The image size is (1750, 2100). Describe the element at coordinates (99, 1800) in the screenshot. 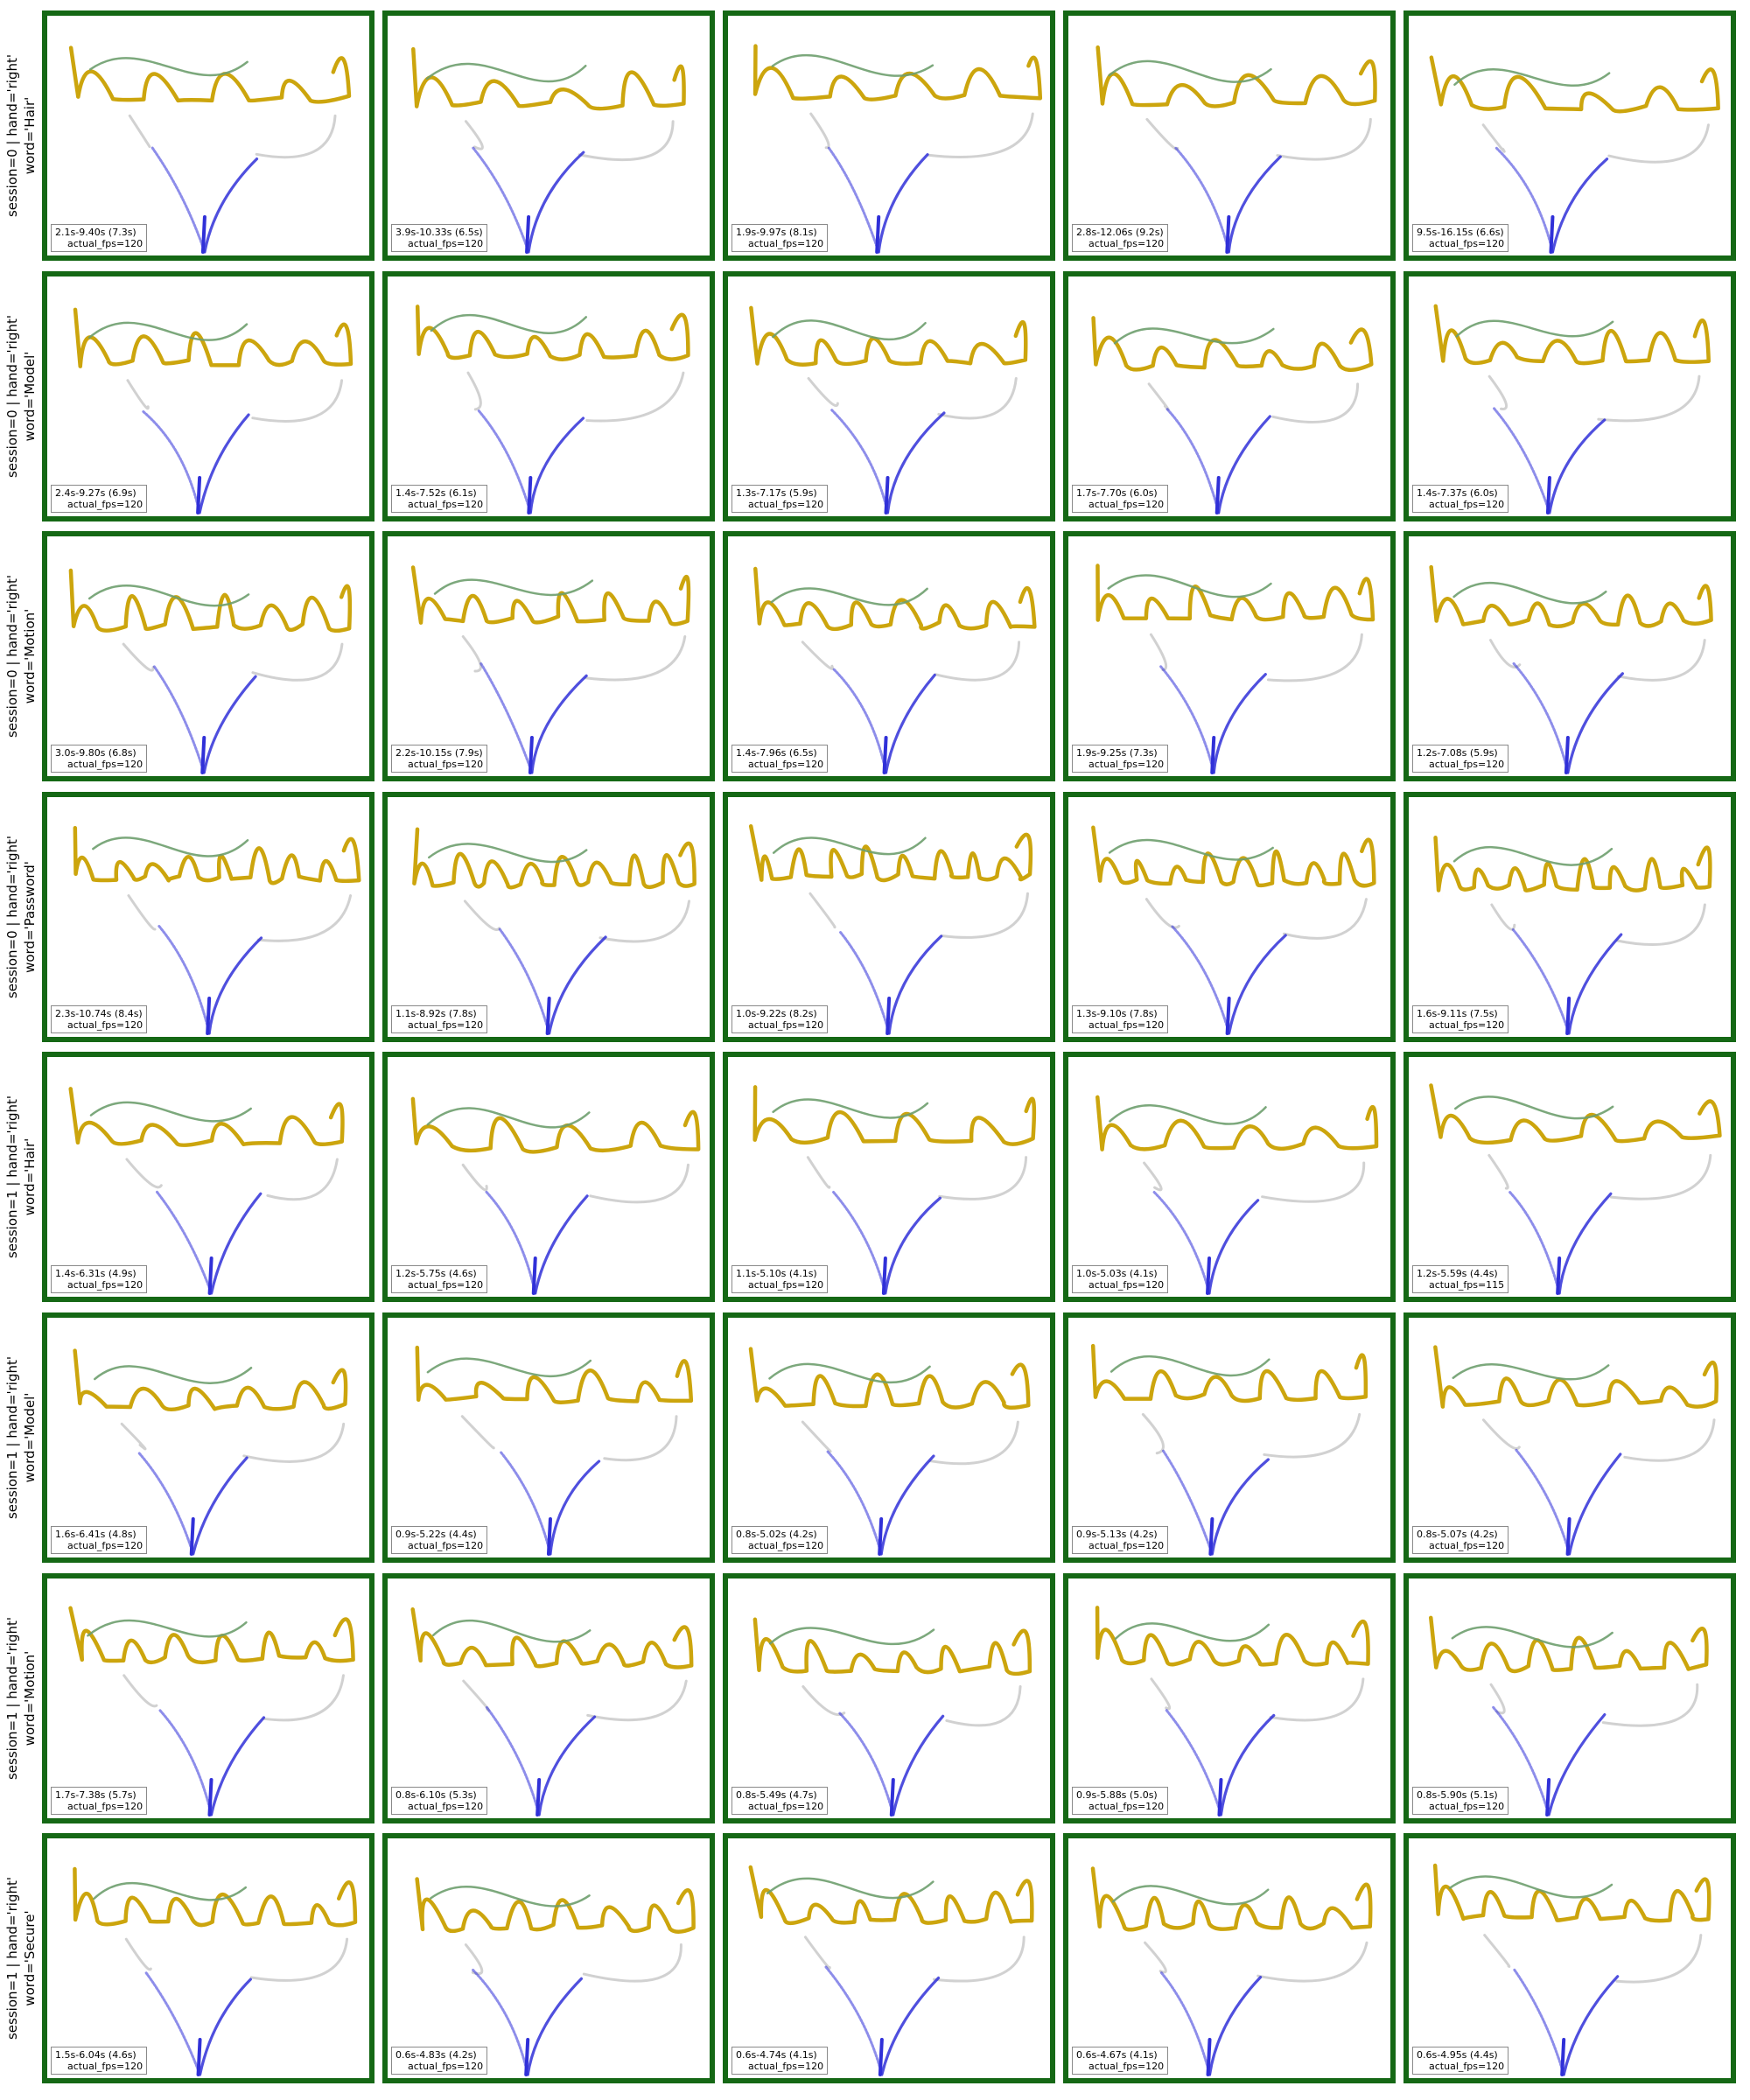

I see `time-range-tag: 1.7s-7.38s (5.7s) actual_fps=120` at that location.